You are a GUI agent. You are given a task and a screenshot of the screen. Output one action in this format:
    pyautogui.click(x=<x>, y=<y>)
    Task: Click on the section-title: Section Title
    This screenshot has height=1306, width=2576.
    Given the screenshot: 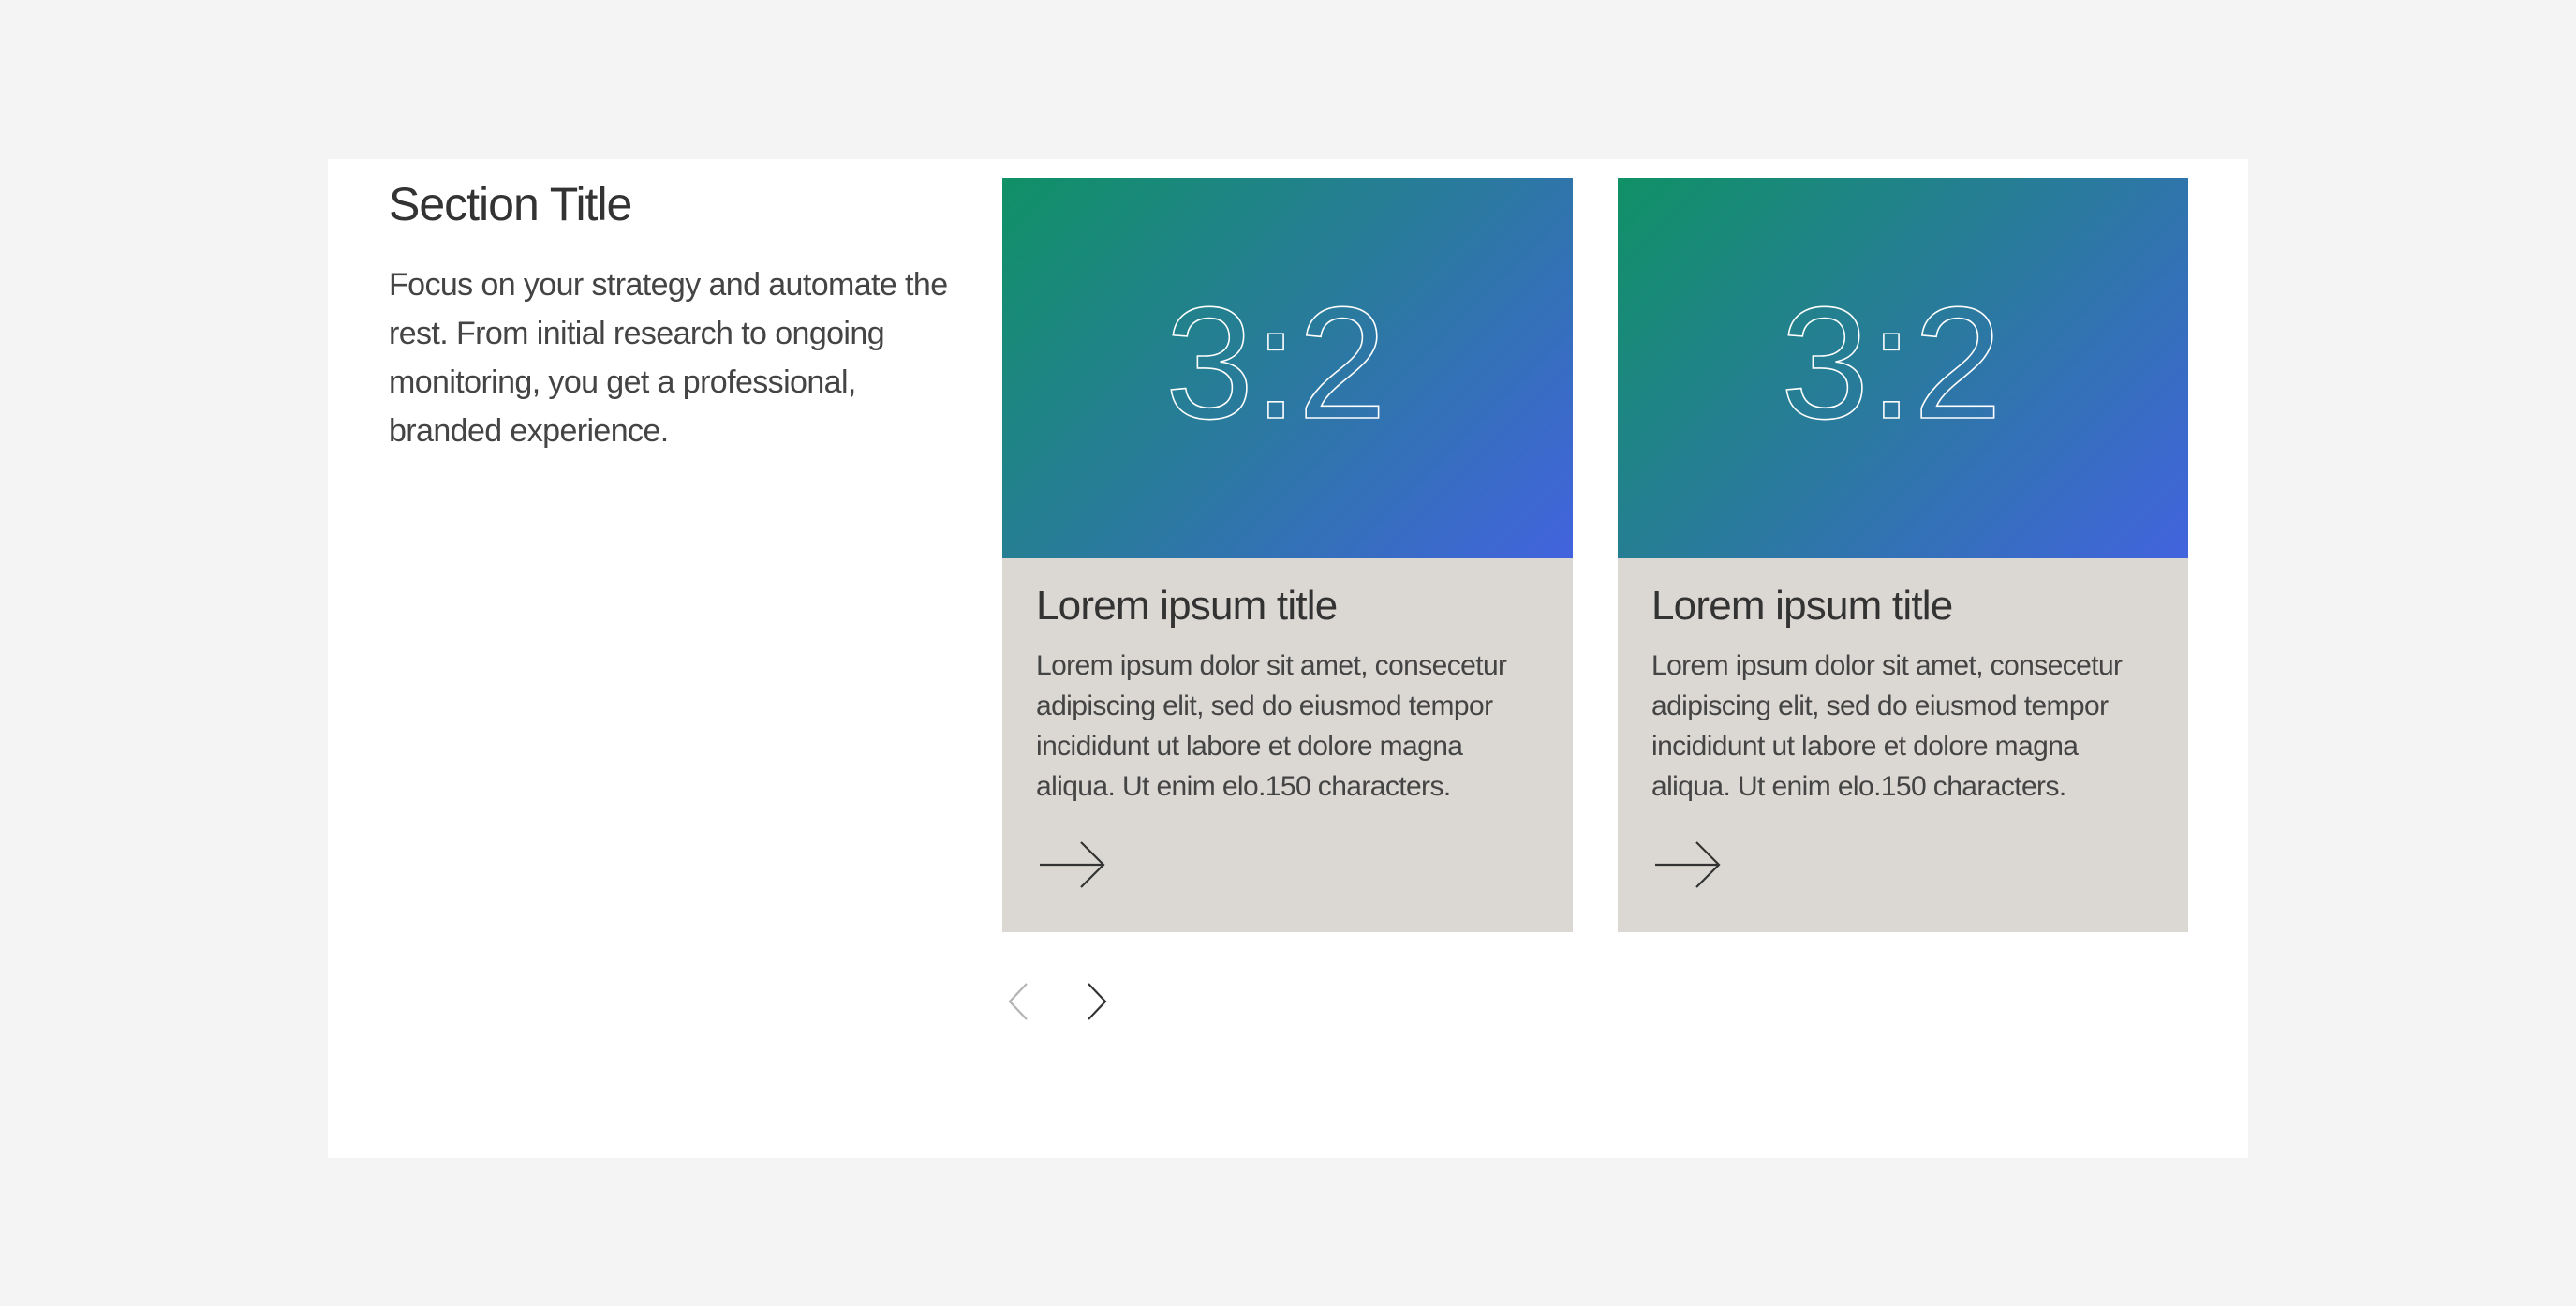 What is the action you would take?
    pyautogui.click(x=510, y=204)
    